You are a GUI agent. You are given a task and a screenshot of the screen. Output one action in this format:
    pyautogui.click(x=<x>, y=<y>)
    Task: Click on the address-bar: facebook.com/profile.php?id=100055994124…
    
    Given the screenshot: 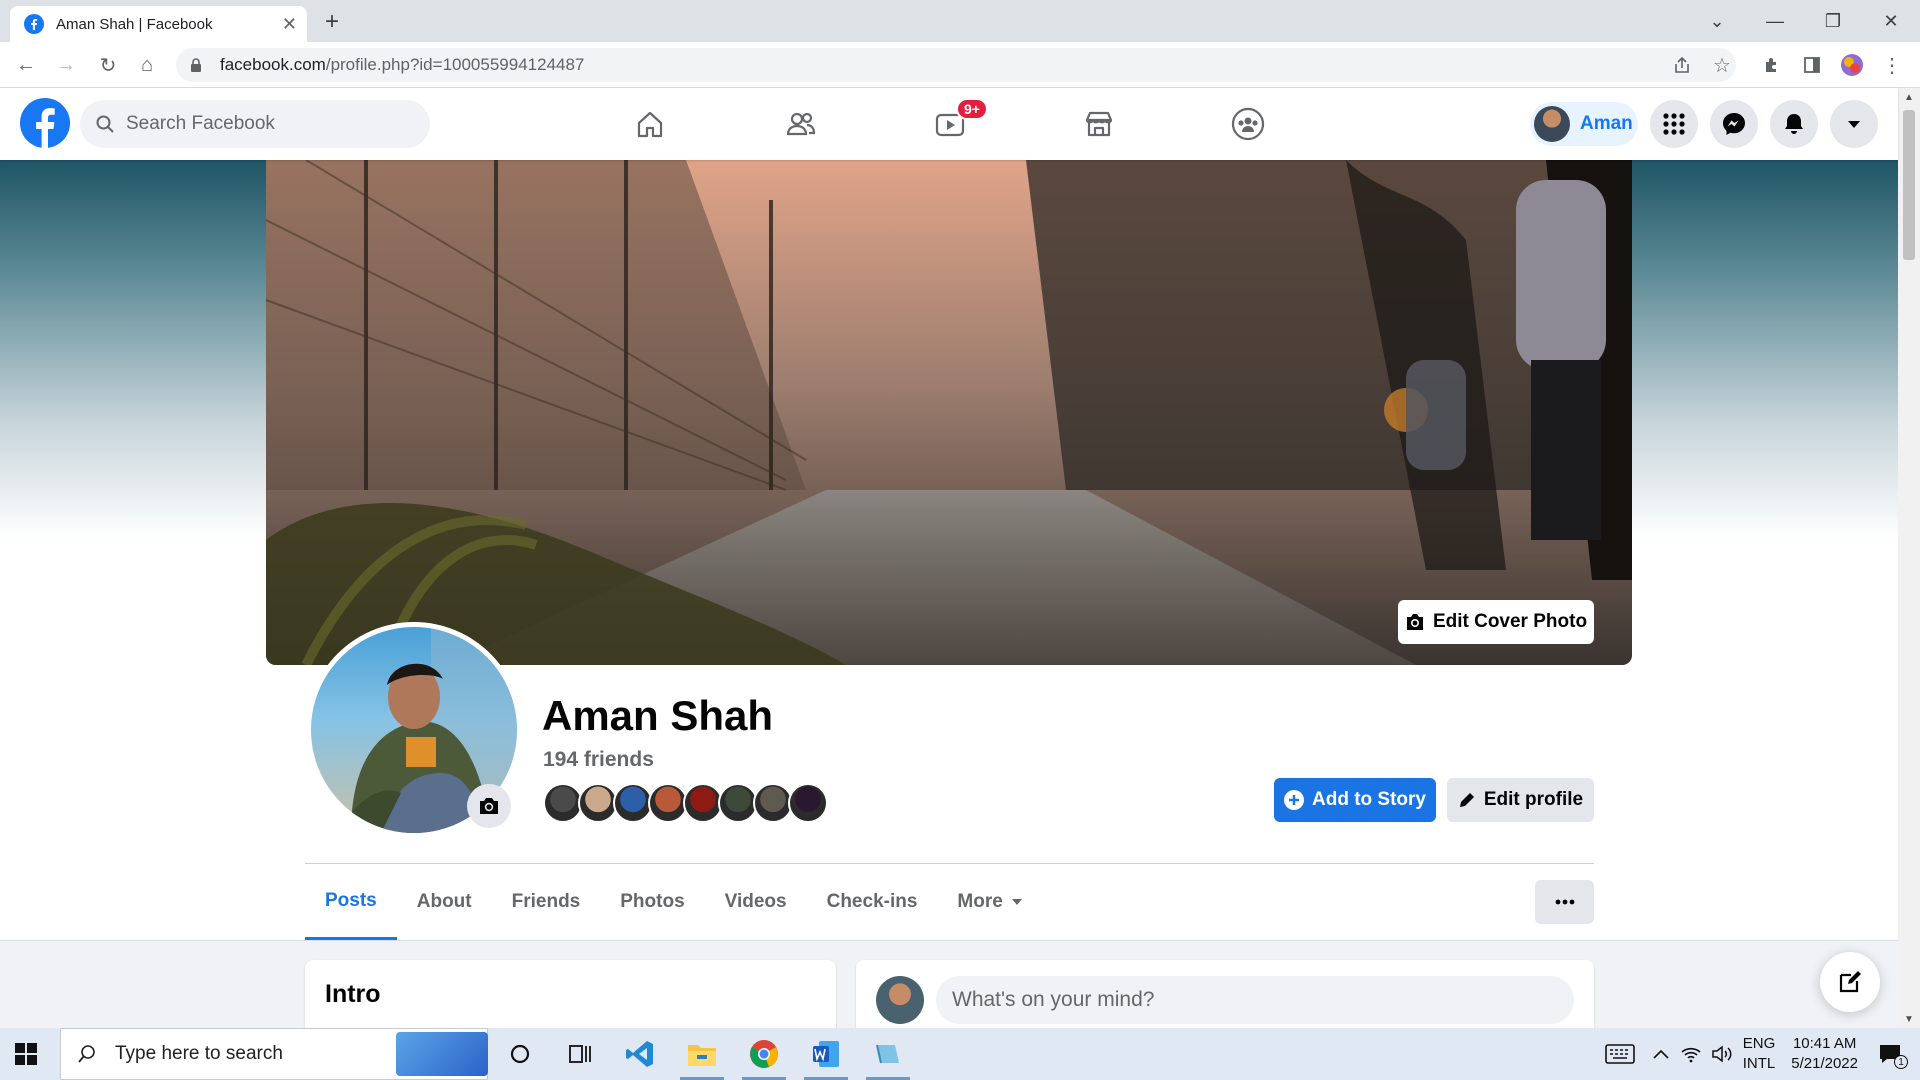 What is the action you would take?
    pyautogui.click(x=956, y=65)
    